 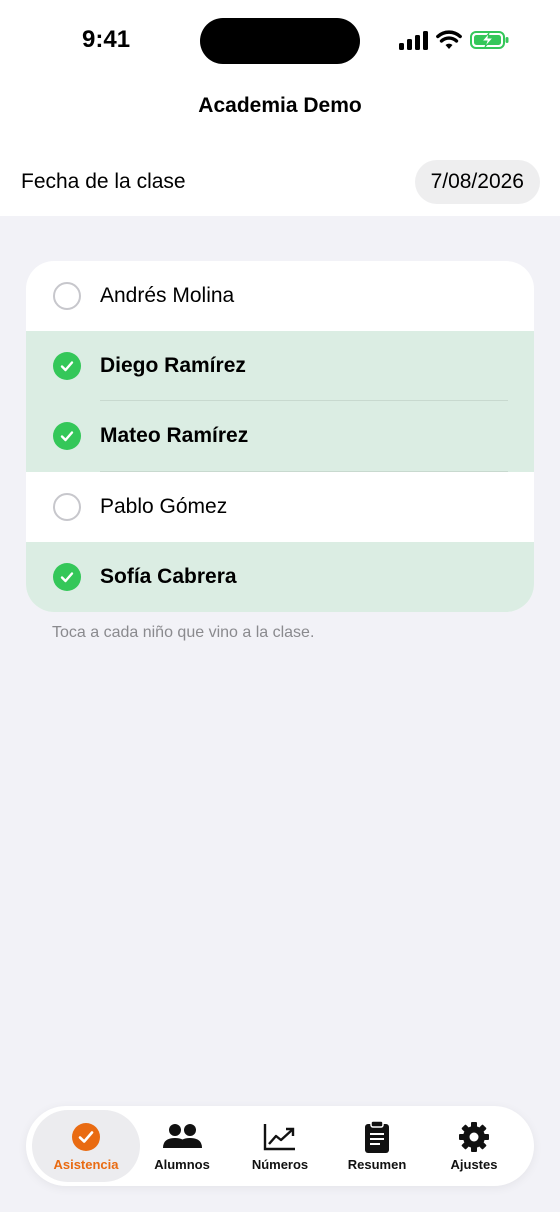 I want to click on tab-label: Asistencia, so click(x=86, y=1164).